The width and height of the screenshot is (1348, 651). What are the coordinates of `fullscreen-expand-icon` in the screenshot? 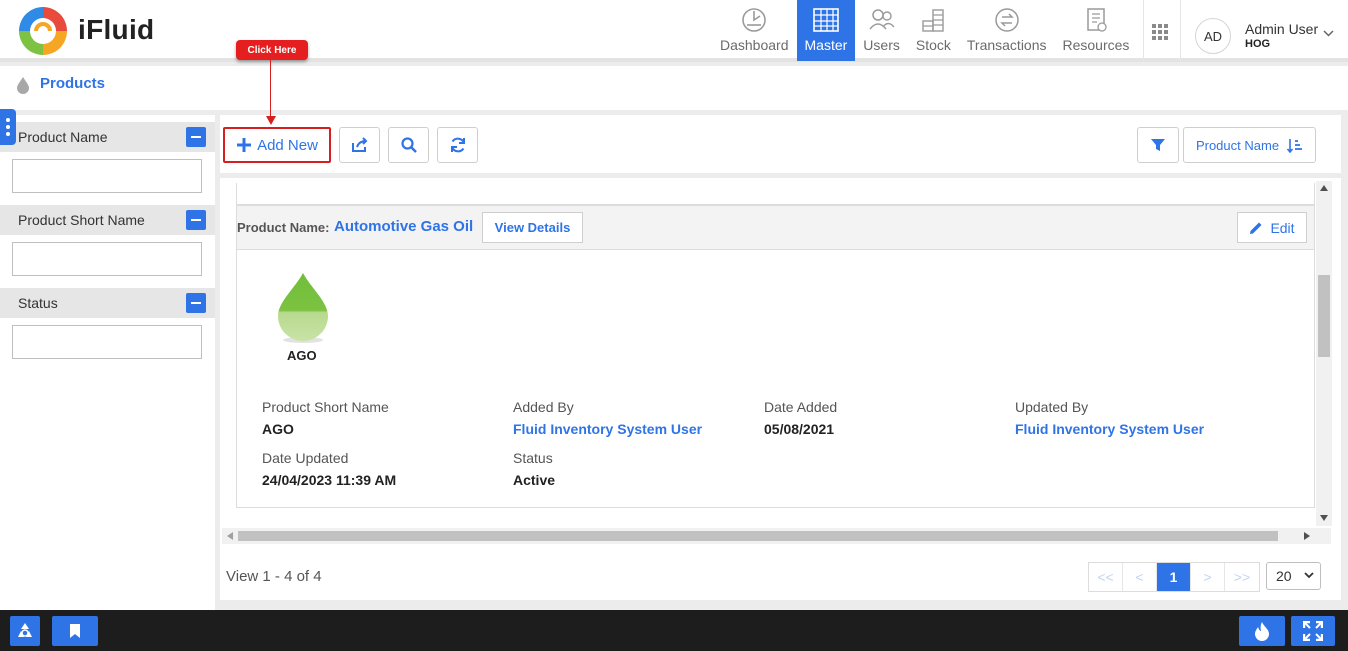 It's located at (1313, 631).